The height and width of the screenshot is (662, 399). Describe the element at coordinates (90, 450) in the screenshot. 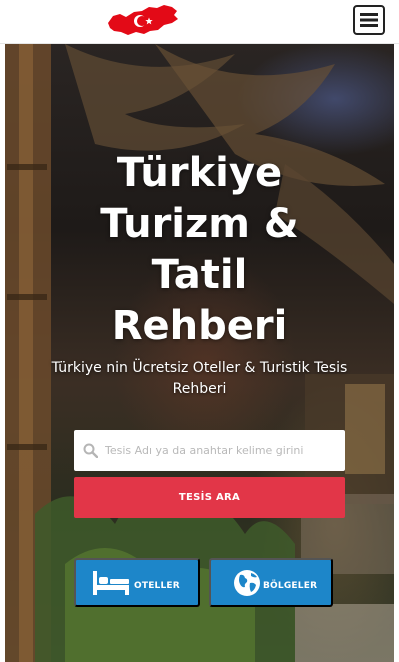

I see `search-icon` at that location.